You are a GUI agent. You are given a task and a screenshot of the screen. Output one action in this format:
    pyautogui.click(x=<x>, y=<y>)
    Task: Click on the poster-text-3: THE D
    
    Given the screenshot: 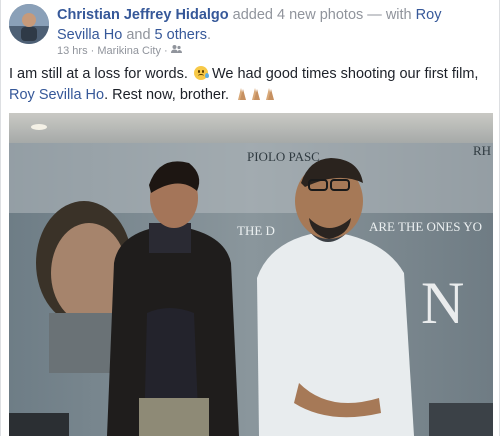 What is the action you would take?
    pyautogui.click(x=256, y=230)
    